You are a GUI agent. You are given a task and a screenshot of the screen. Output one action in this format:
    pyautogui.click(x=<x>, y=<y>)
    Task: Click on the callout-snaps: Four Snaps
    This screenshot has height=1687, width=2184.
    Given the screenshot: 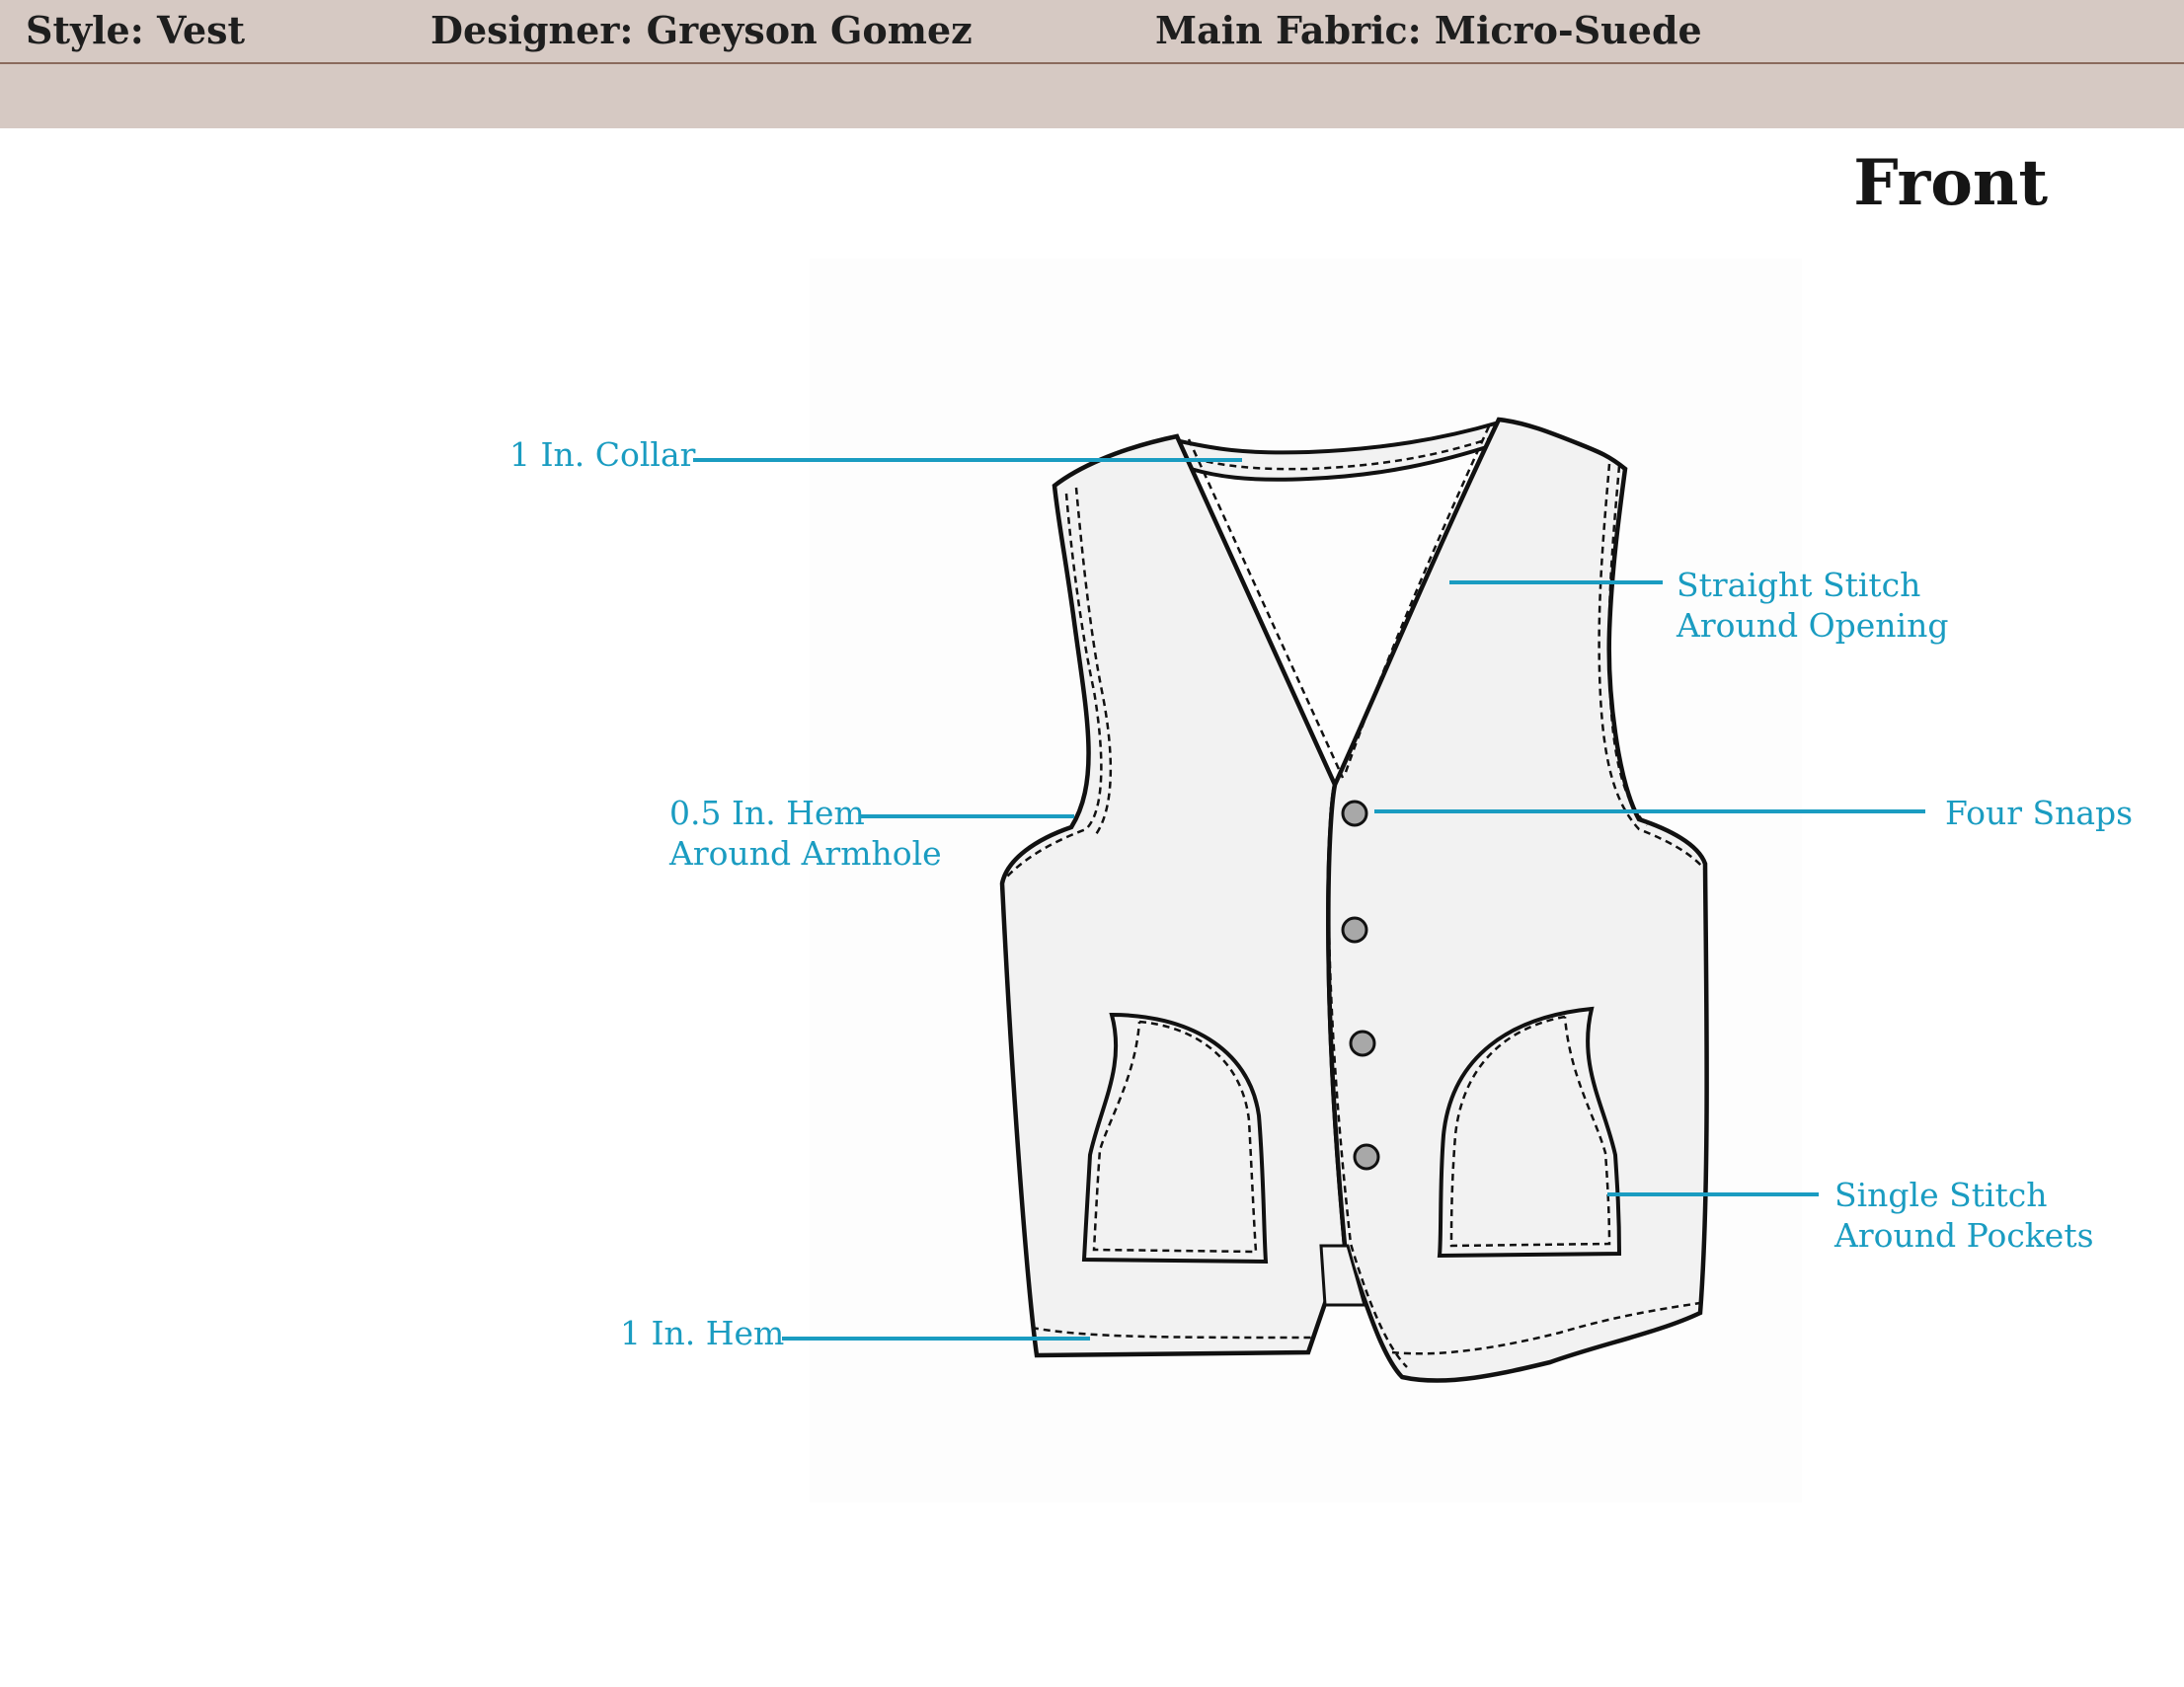 What is the action you would take?
    pyautogui.click(x=2039, y=813)
    